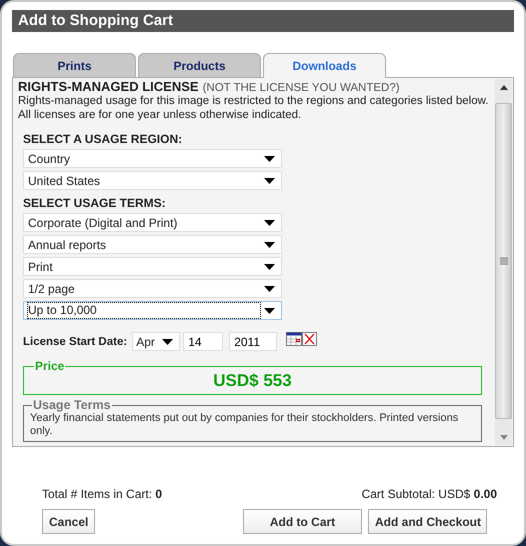 Image resolution: width=526 pixels, height=546 pixels. What do you see at coordinates (294, 339) in the screenshot?
I see `calendar-icon` at bounding box center [294, 339].